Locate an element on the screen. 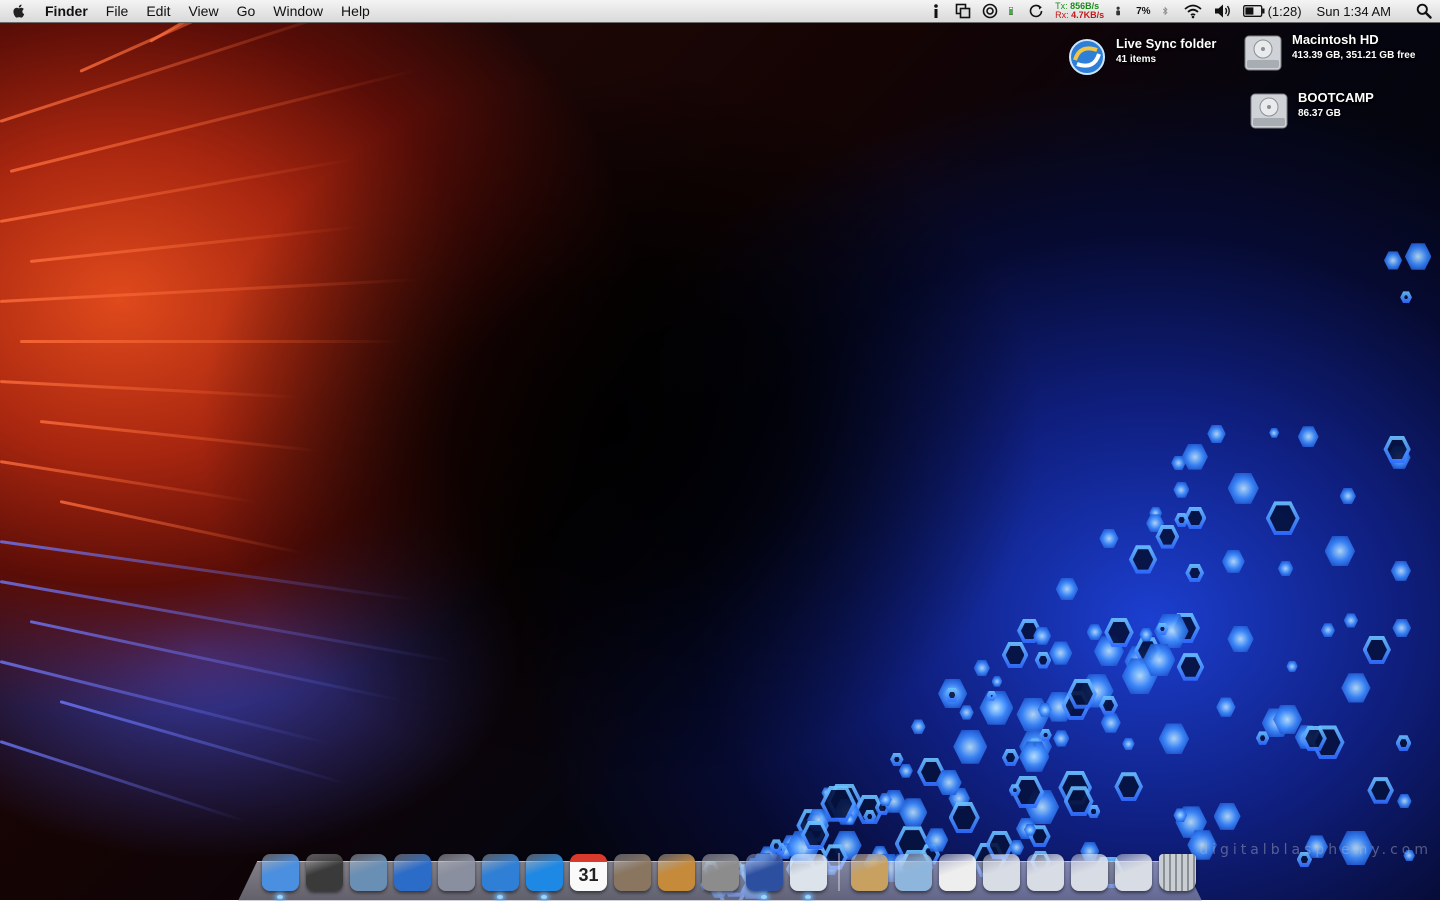  menu-help: Help is located at coordinates (355, 11).